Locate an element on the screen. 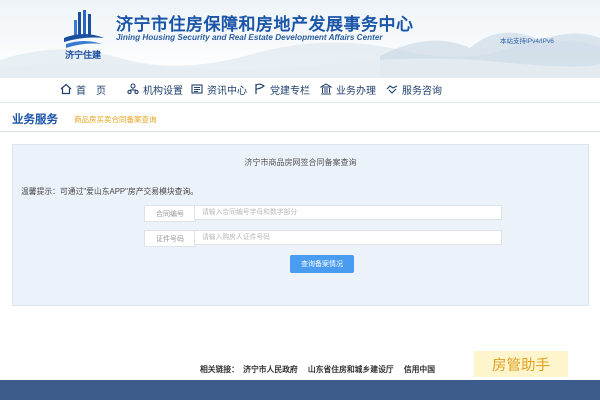 The height and width of the screenshot is (400, 600). nav-item-news: 资讯中心 is located at coordinates (219, 89).